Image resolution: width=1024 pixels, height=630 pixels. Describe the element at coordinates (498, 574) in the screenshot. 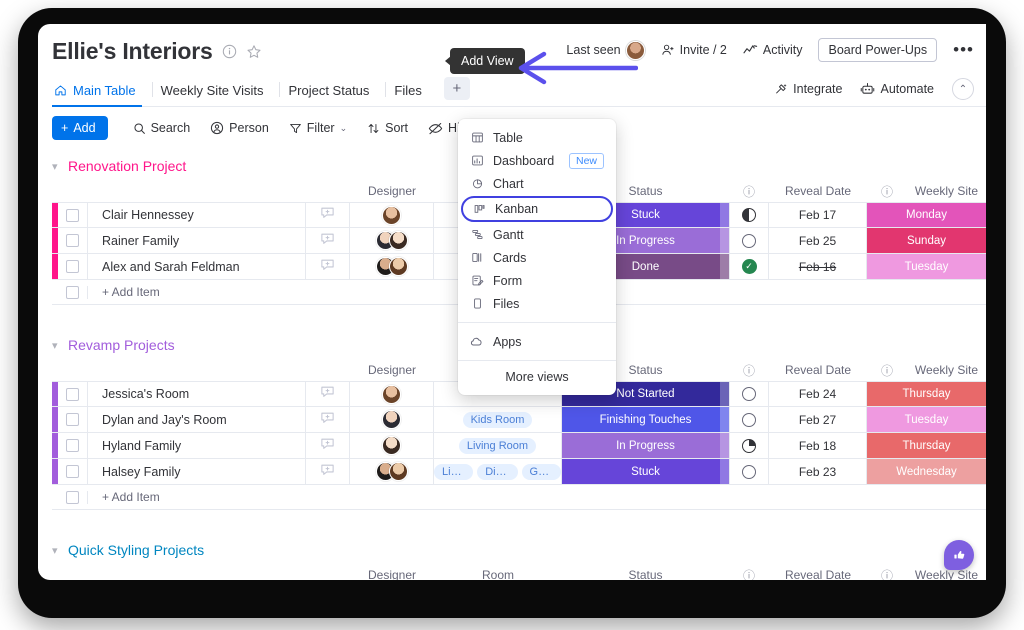

I see `column-header-room: Room` at that location.